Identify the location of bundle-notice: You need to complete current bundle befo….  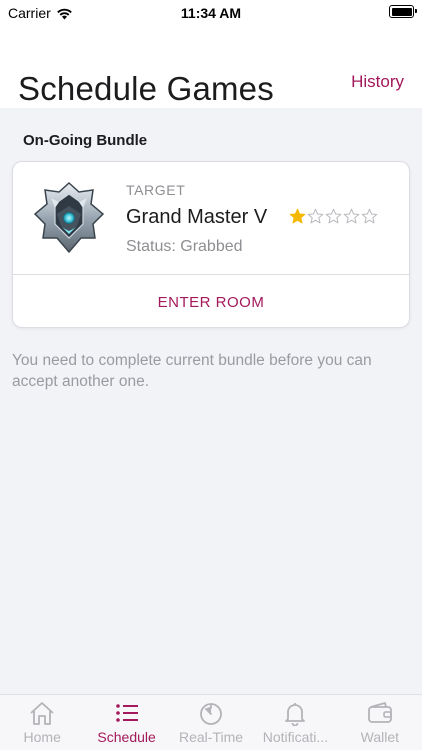
(192, 371).